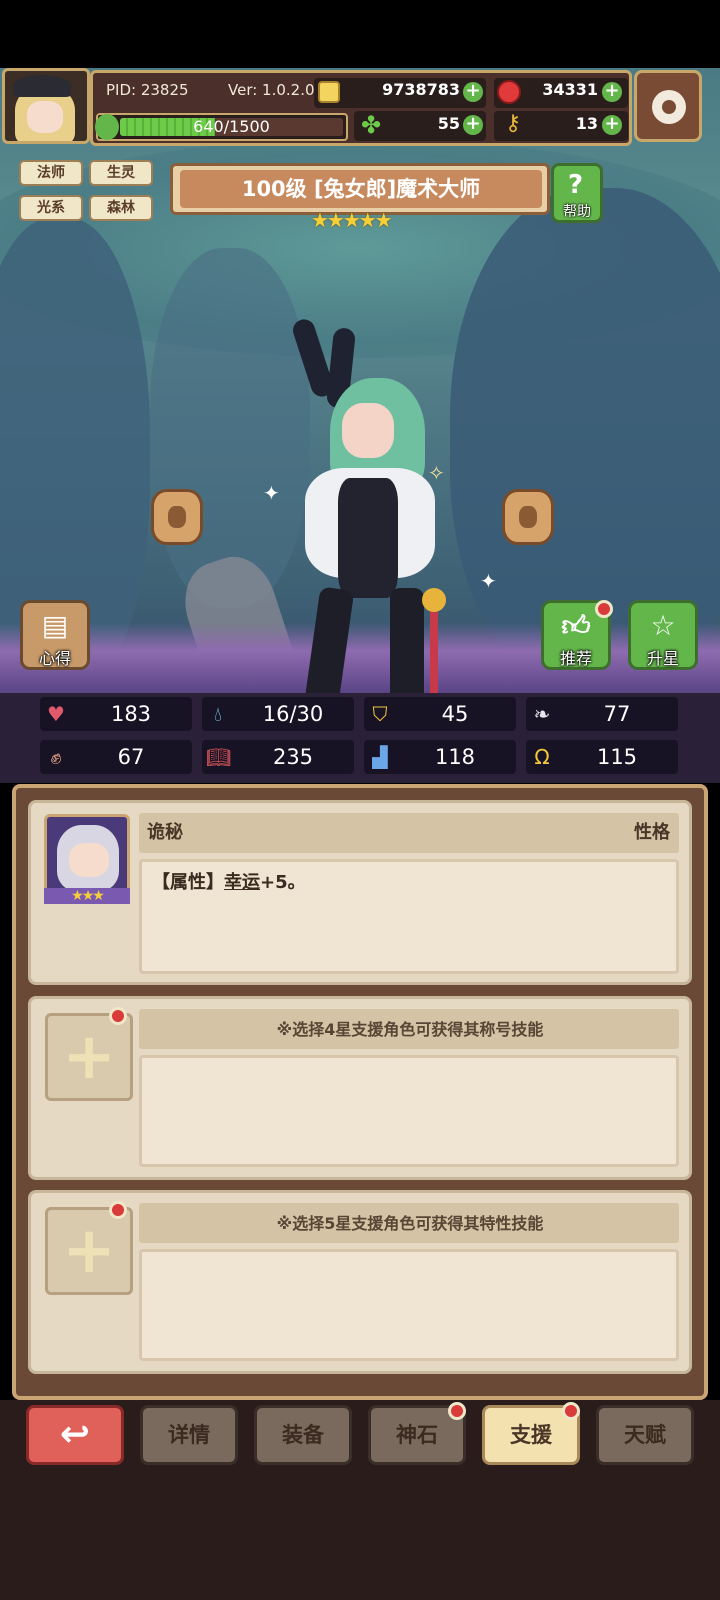 The height and width of the screenshot is (1600, 720). What do you see at coordinates (131, 757) in the screenshot?
I see `stat-attack-value: 67` at bounding box center [131, 757].